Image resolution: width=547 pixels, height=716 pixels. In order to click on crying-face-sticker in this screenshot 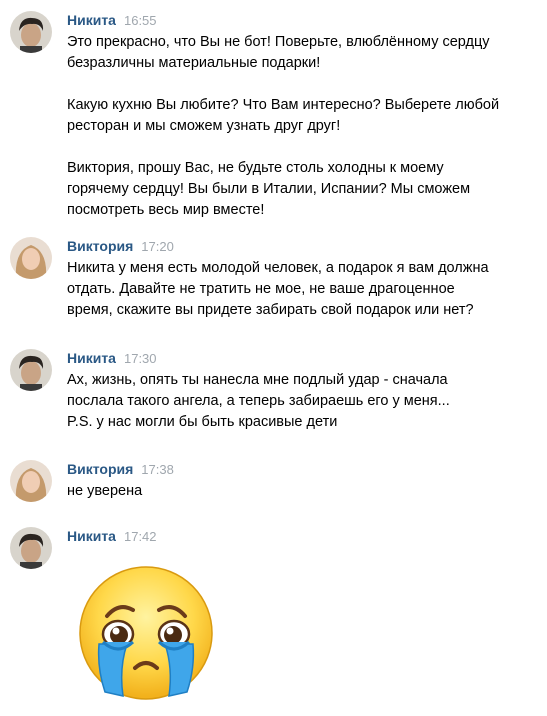, I will do `click(146, 633)`.